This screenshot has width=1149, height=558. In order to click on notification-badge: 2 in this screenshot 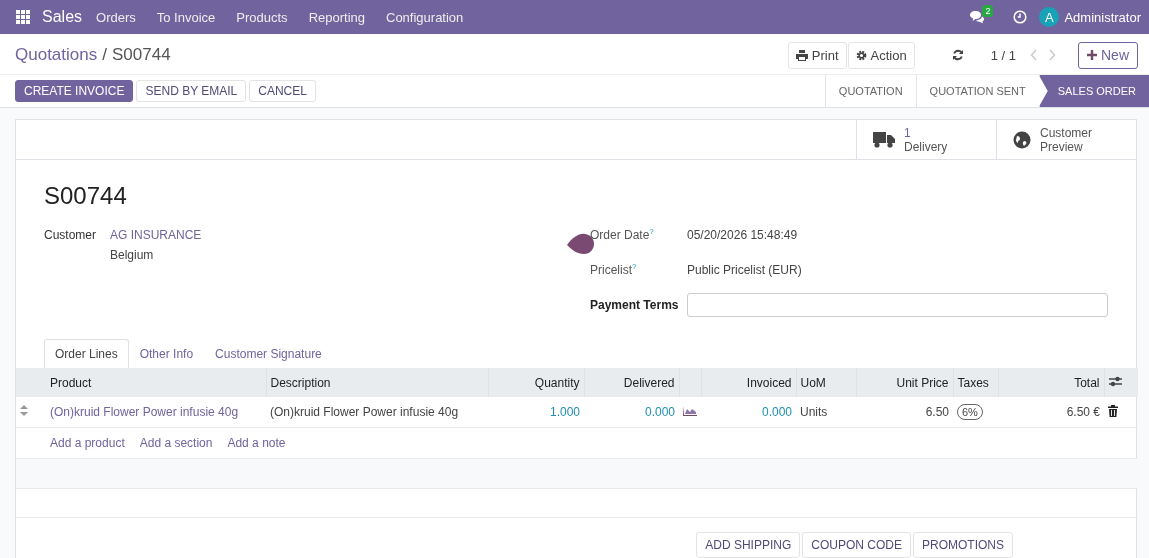, I will do `click(988, 11)`.